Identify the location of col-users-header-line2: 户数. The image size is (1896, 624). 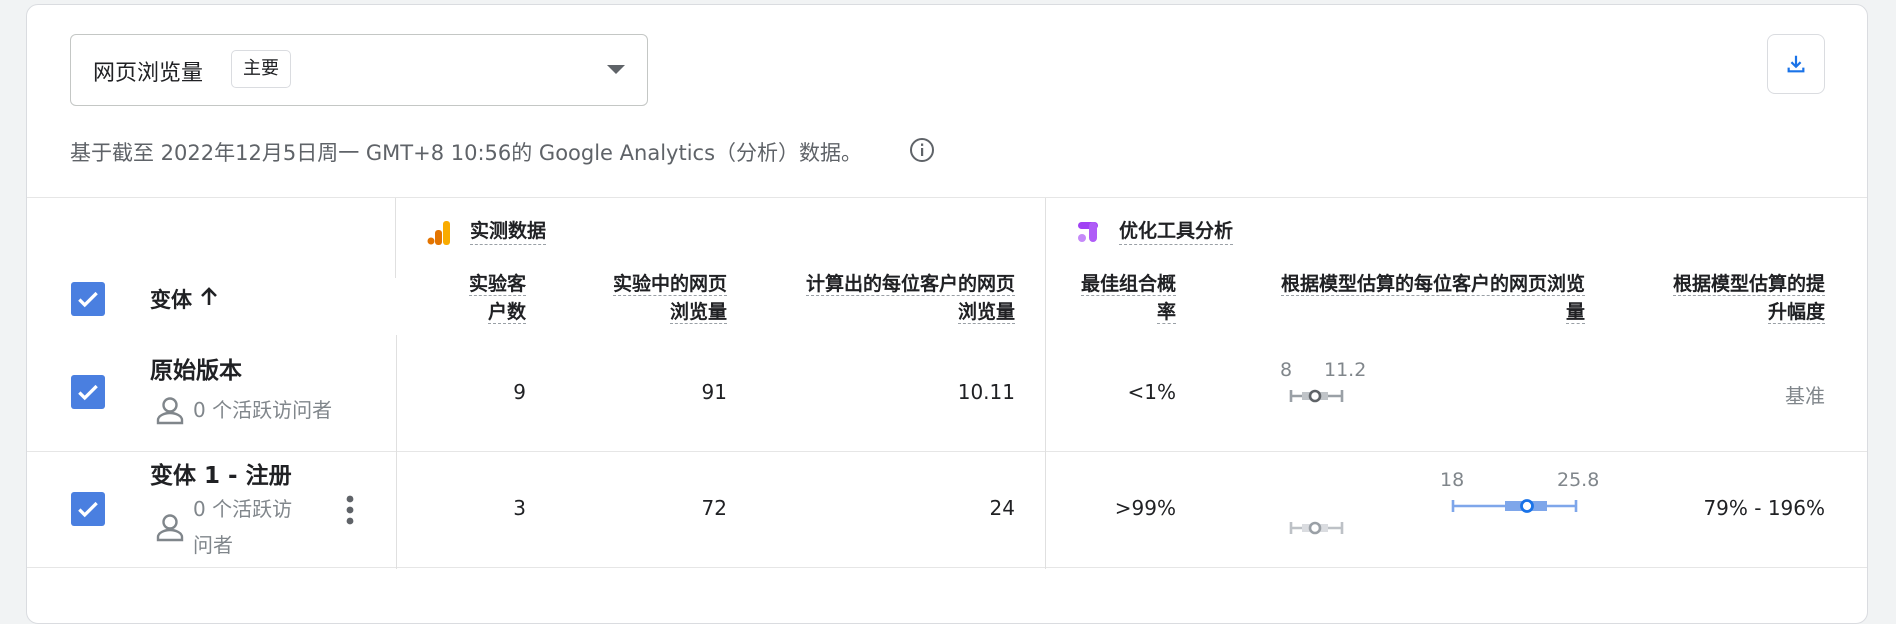
(506, 312).